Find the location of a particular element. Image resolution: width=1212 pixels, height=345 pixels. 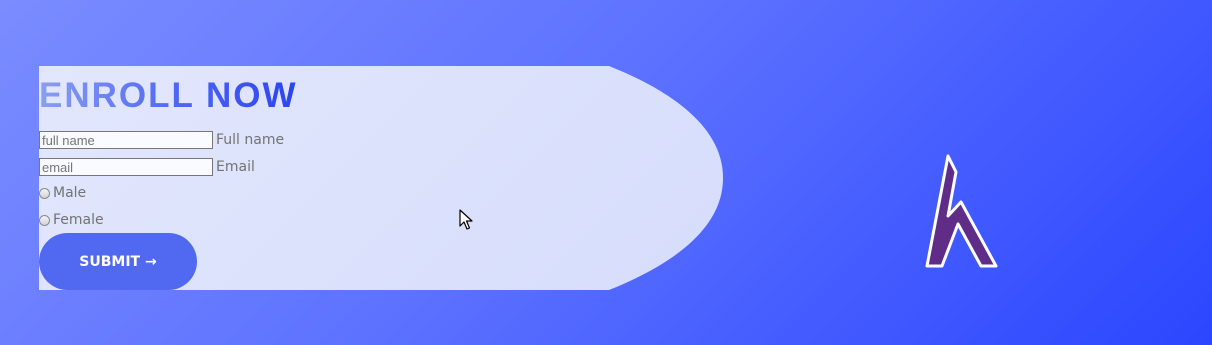

email-label: Email is located at coordinates (235, 167).